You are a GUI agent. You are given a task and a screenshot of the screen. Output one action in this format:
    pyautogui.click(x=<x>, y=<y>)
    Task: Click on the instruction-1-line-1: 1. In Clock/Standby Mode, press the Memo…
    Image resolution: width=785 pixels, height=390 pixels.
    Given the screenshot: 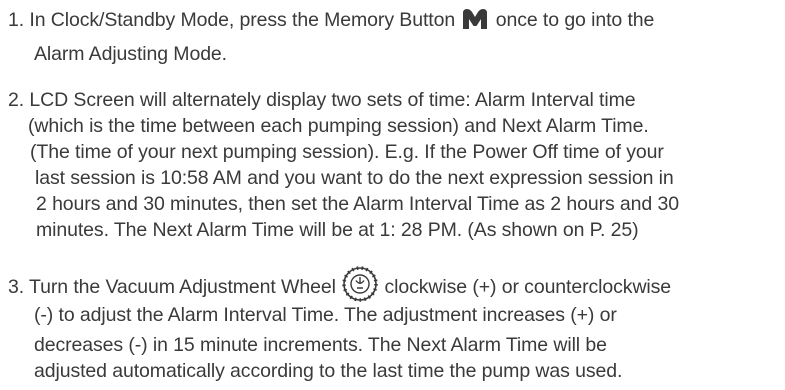 What is the action you would take?
    pyautogui.click(x=331, y=22)
    